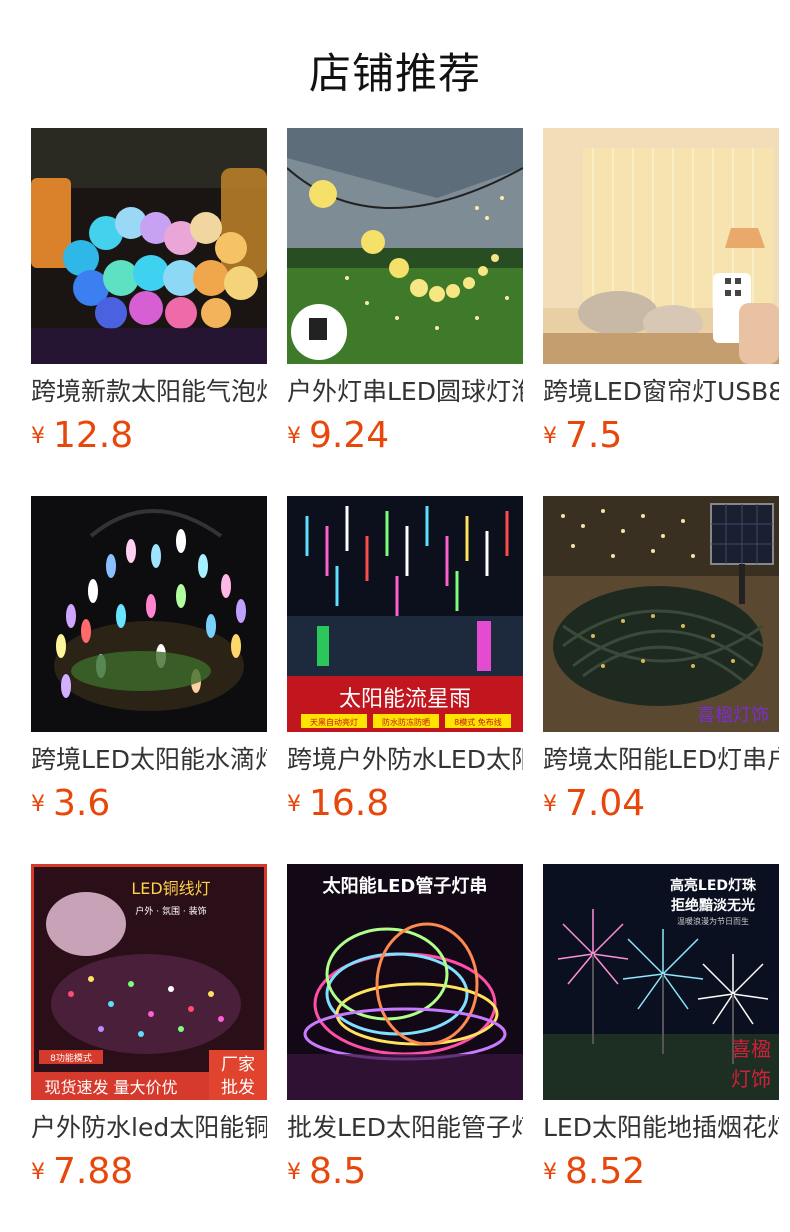 Image resolution: width=790 pixels, height=1232 pixels. I want to click on product-card: 跨境LED窗帘灯USB8 ¥7.5, so click(661, 293).